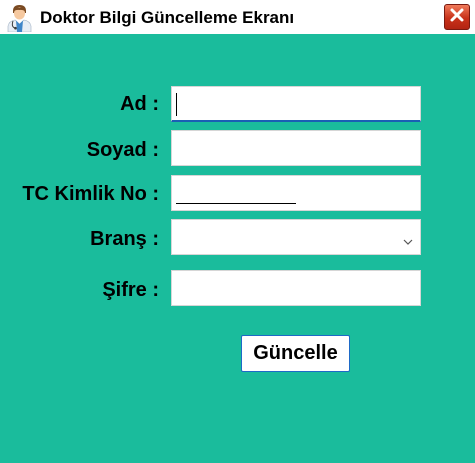  Describe the element at coordinates (296, 237) in the screenshot. I see `brans-dropdown` at that location.